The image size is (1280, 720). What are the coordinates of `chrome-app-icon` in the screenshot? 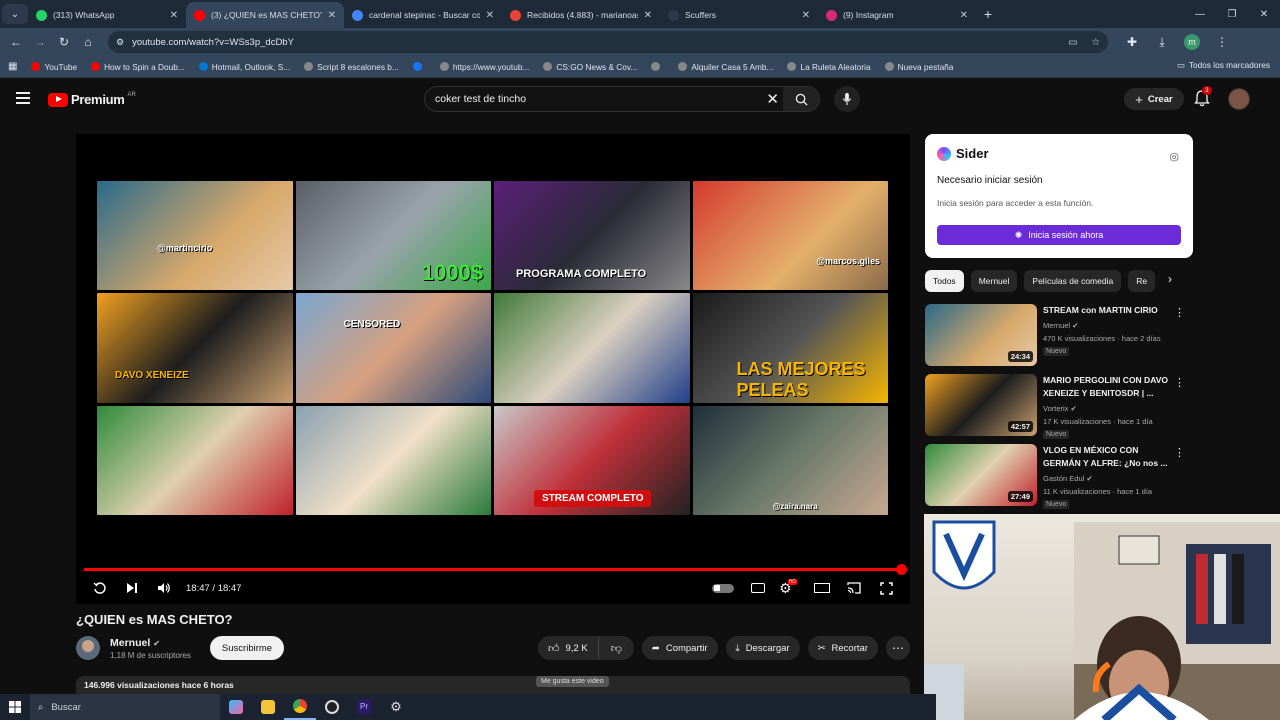 It's located at (300, 707).